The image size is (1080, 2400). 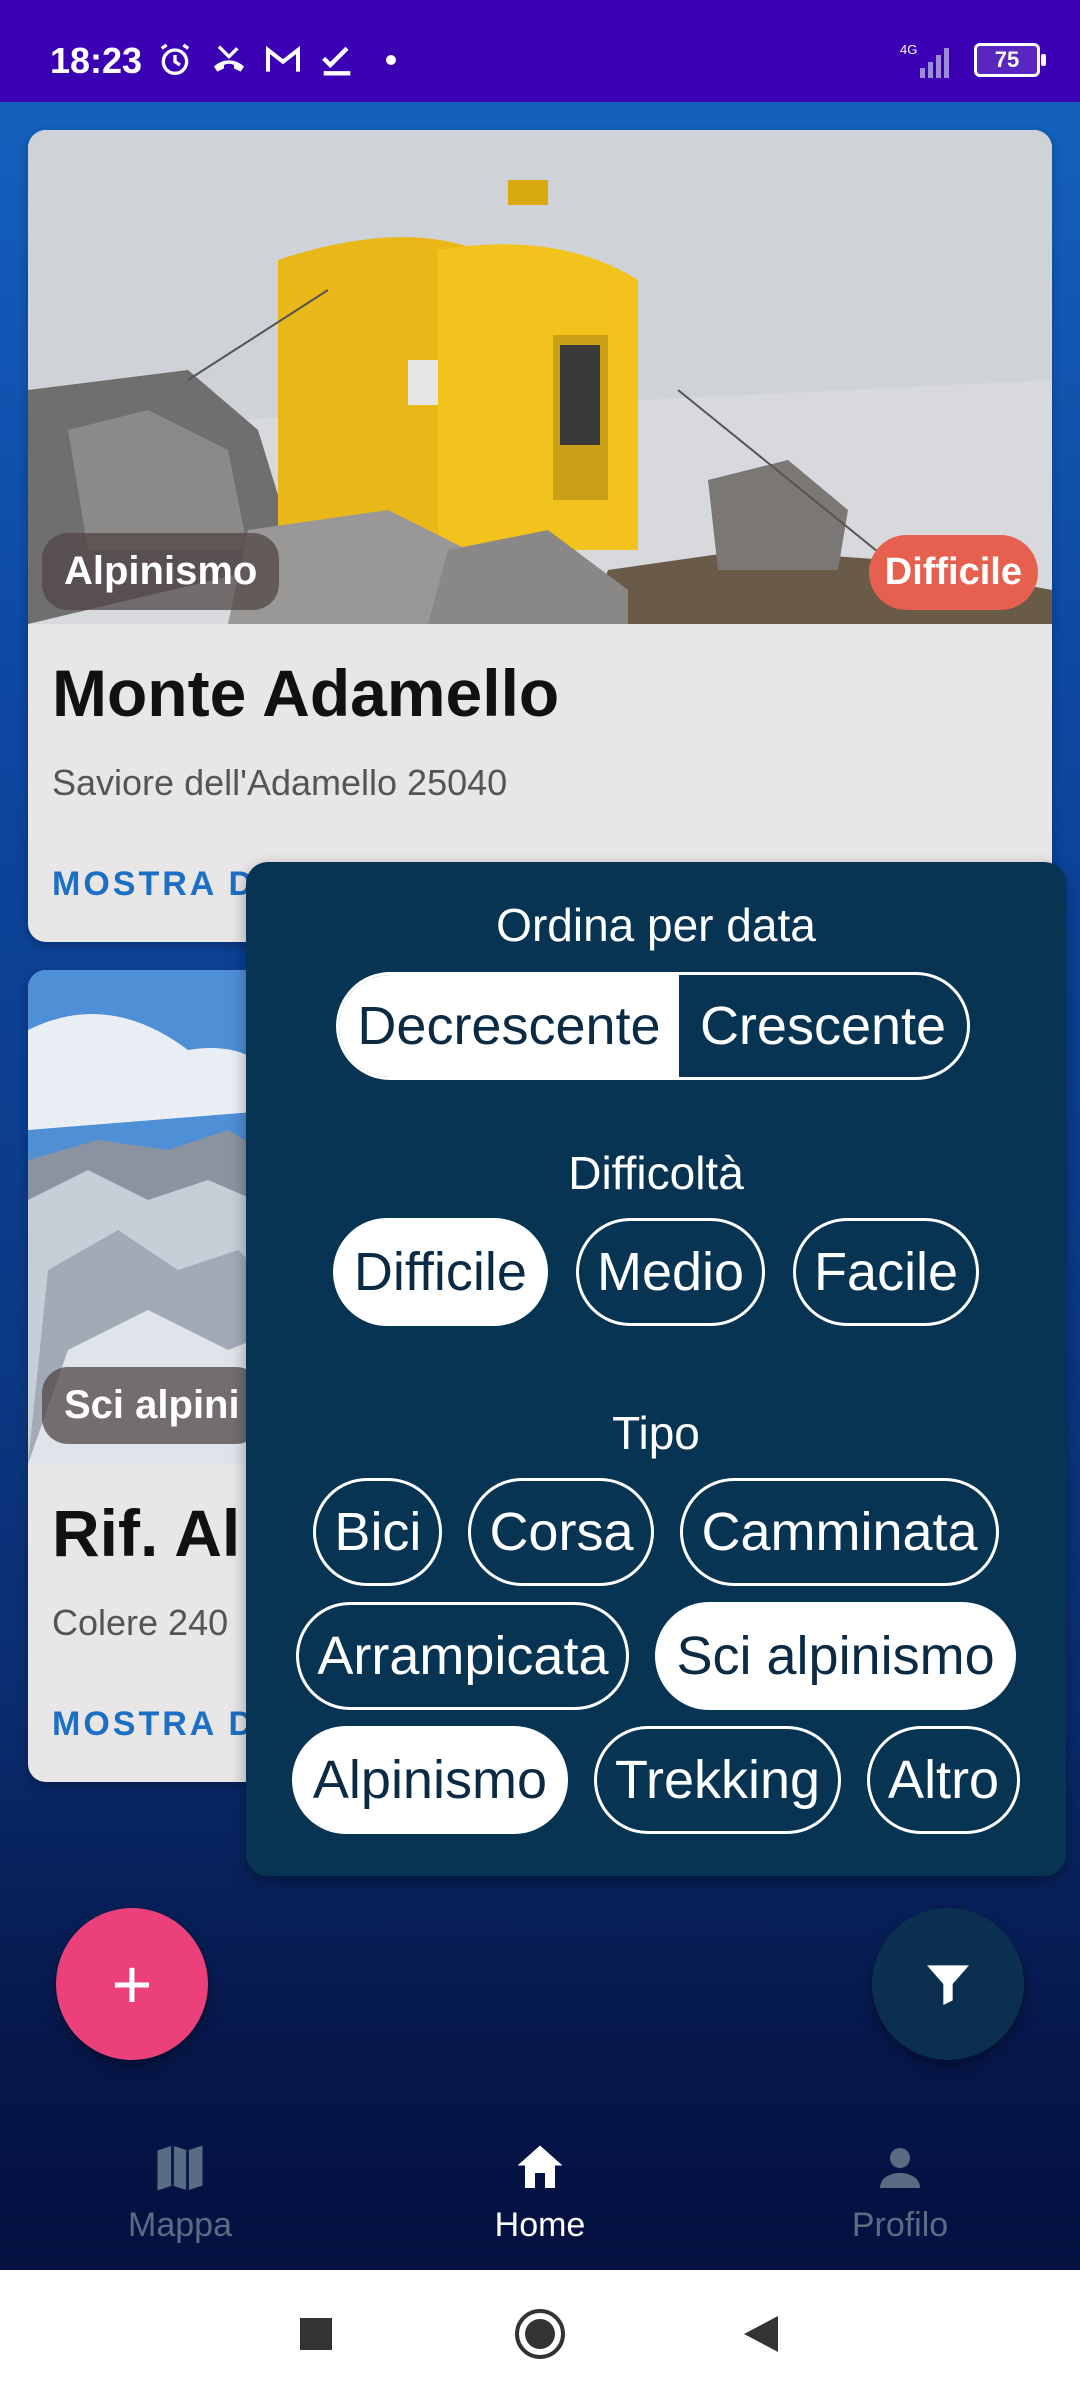 What do you see at coordinates (161, 571) in the screenshot?
I see `activity-type-chip: Alpinismo` at bounding box center [161, 571].